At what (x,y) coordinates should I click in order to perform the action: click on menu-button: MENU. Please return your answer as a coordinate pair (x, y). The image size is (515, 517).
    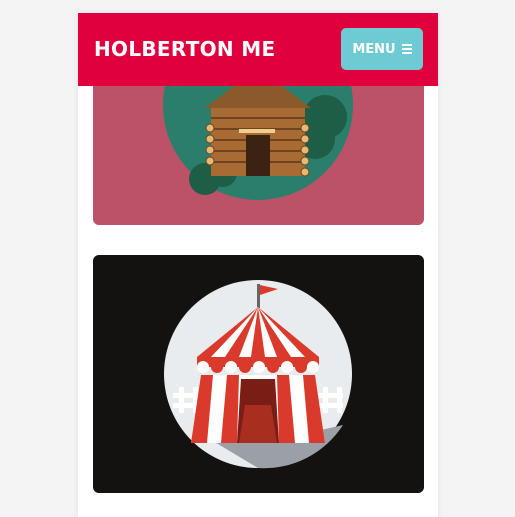
    Looking at the image, I should click on (382, 49).